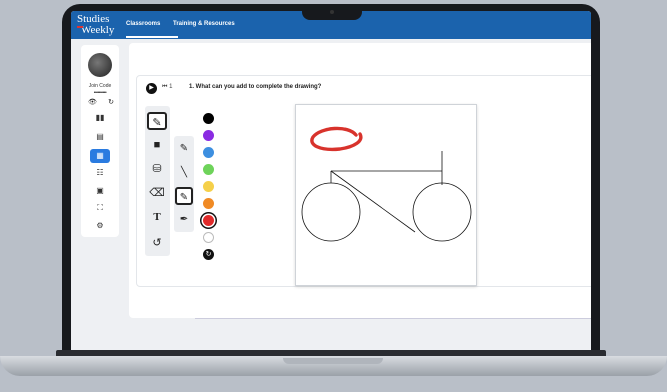 Image resolution: width=667 pixels, height=392 pixels. I want to click on color-swatch-purple, so click(208, 135).